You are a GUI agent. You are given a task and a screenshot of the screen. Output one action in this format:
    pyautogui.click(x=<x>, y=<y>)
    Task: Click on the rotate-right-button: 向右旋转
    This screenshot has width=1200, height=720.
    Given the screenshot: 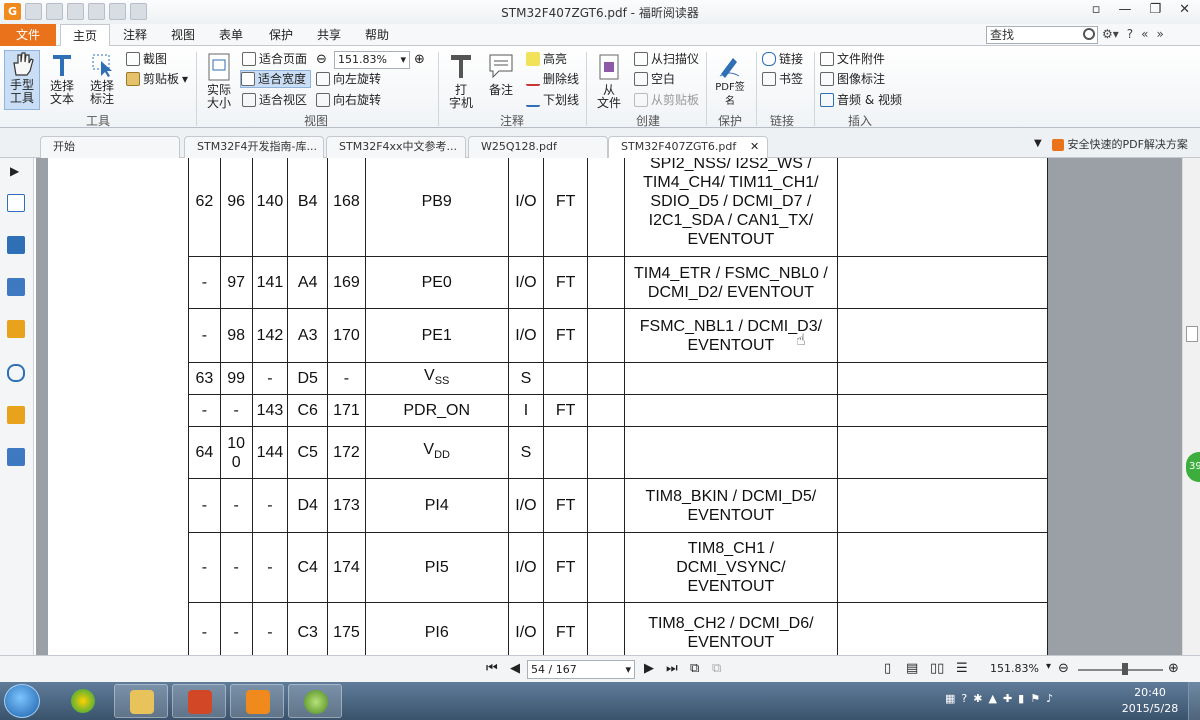 What is the action you would take?
    pyautogui.click(x=348, y=100)
    